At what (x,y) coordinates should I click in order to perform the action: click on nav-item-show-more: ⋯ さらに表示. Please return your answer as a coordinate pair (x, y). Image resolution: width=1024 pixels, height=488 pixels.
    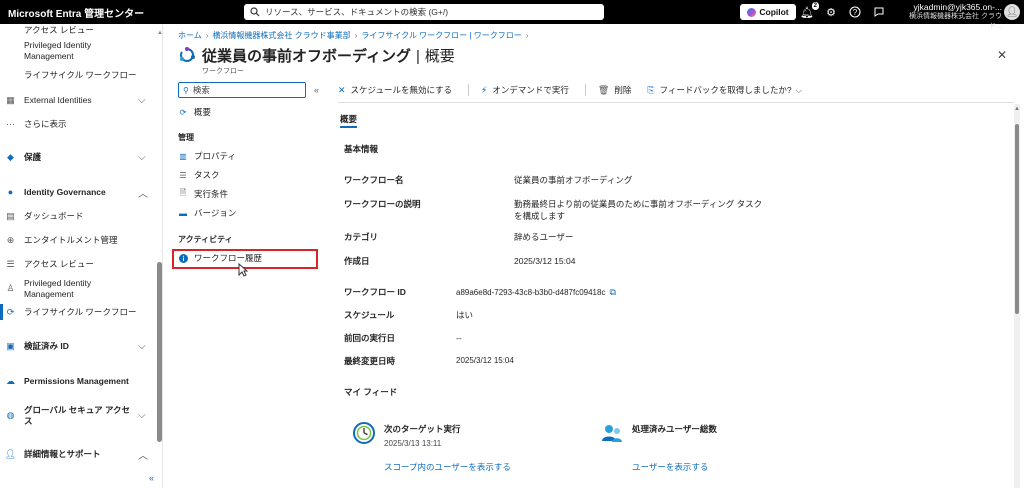
    Looking at the image, I should click on (77, 124).